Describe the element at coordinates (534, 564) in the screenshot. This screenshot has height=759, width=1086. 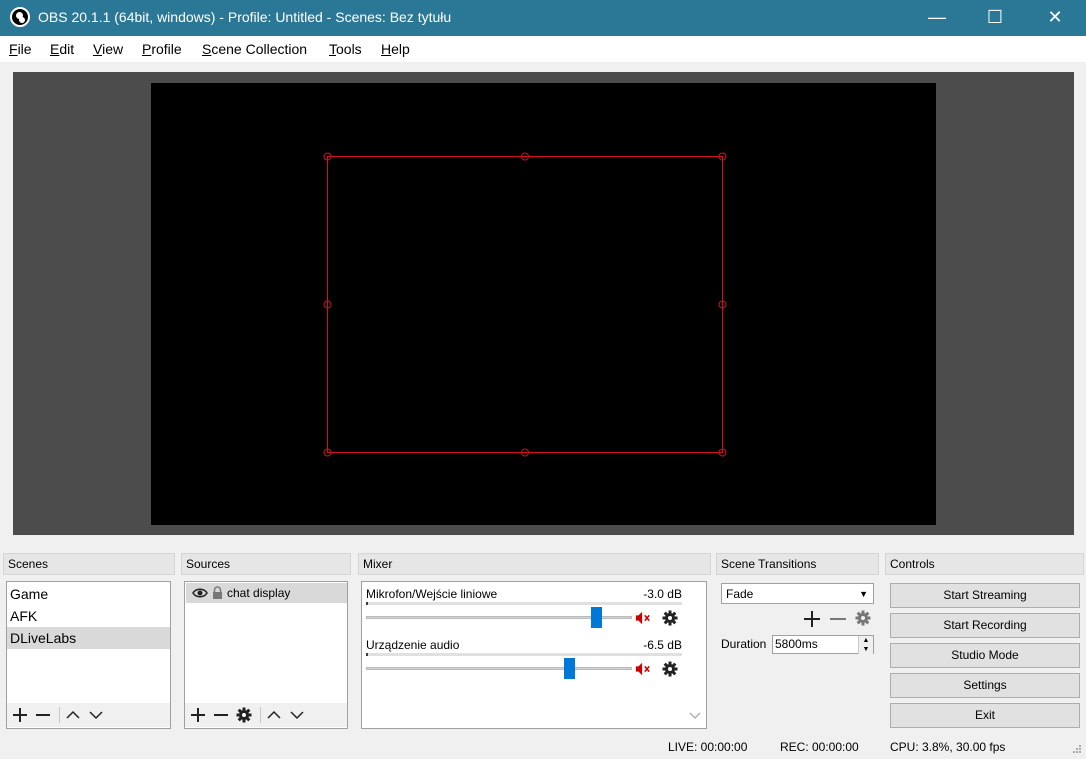
I see `mixer-header: Mixer` at that location.